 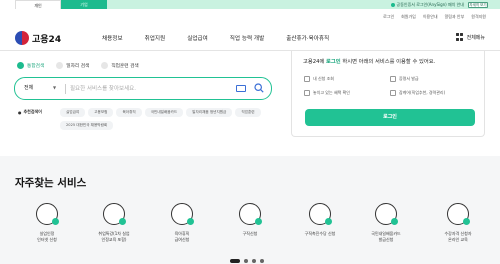 I want to click on notice-more-button: 자세히 보기, so click(x=478, y=4).